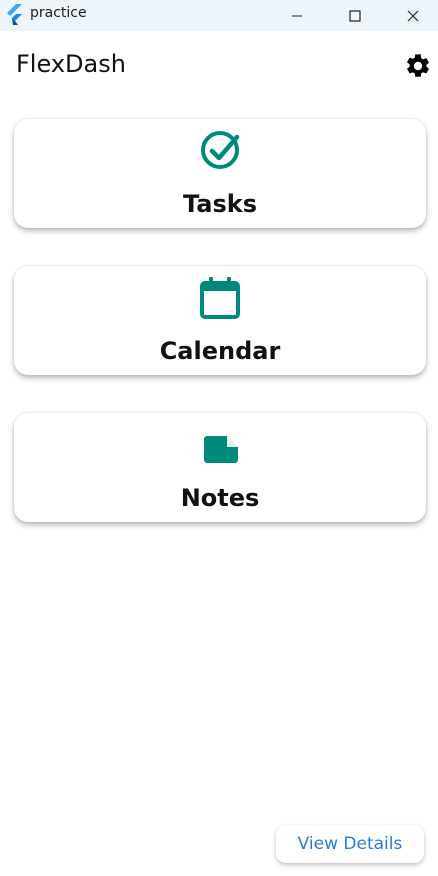 This screenshot has width=438, height=876. I want to click on minimize-button, so click(297, 15).